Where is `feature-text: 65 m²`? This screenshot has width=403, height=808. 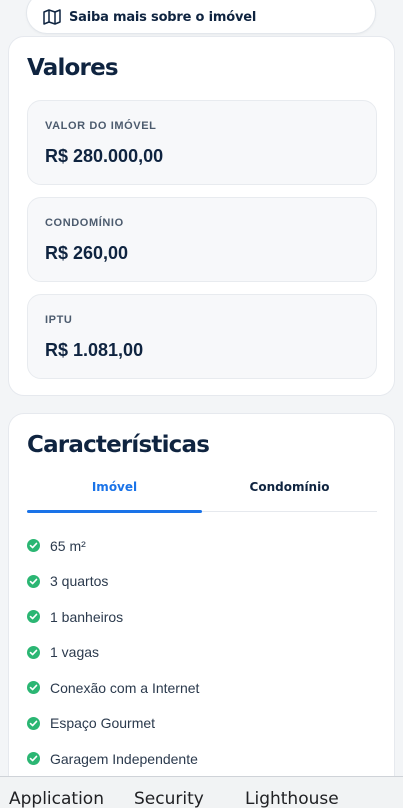
feature-text: 65 m² is located at coordinates (68, 545).